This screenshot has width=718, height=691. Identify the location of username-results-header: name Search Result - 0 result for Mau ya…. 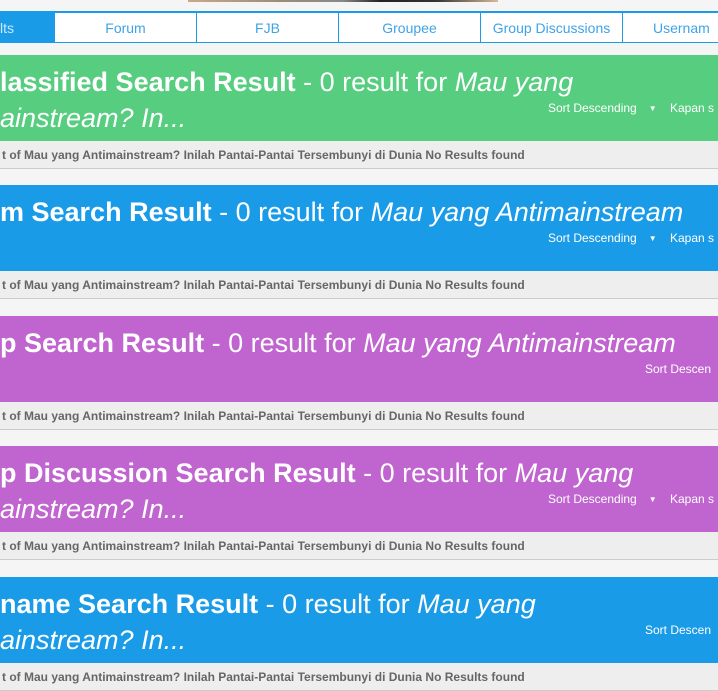
(359, 620).